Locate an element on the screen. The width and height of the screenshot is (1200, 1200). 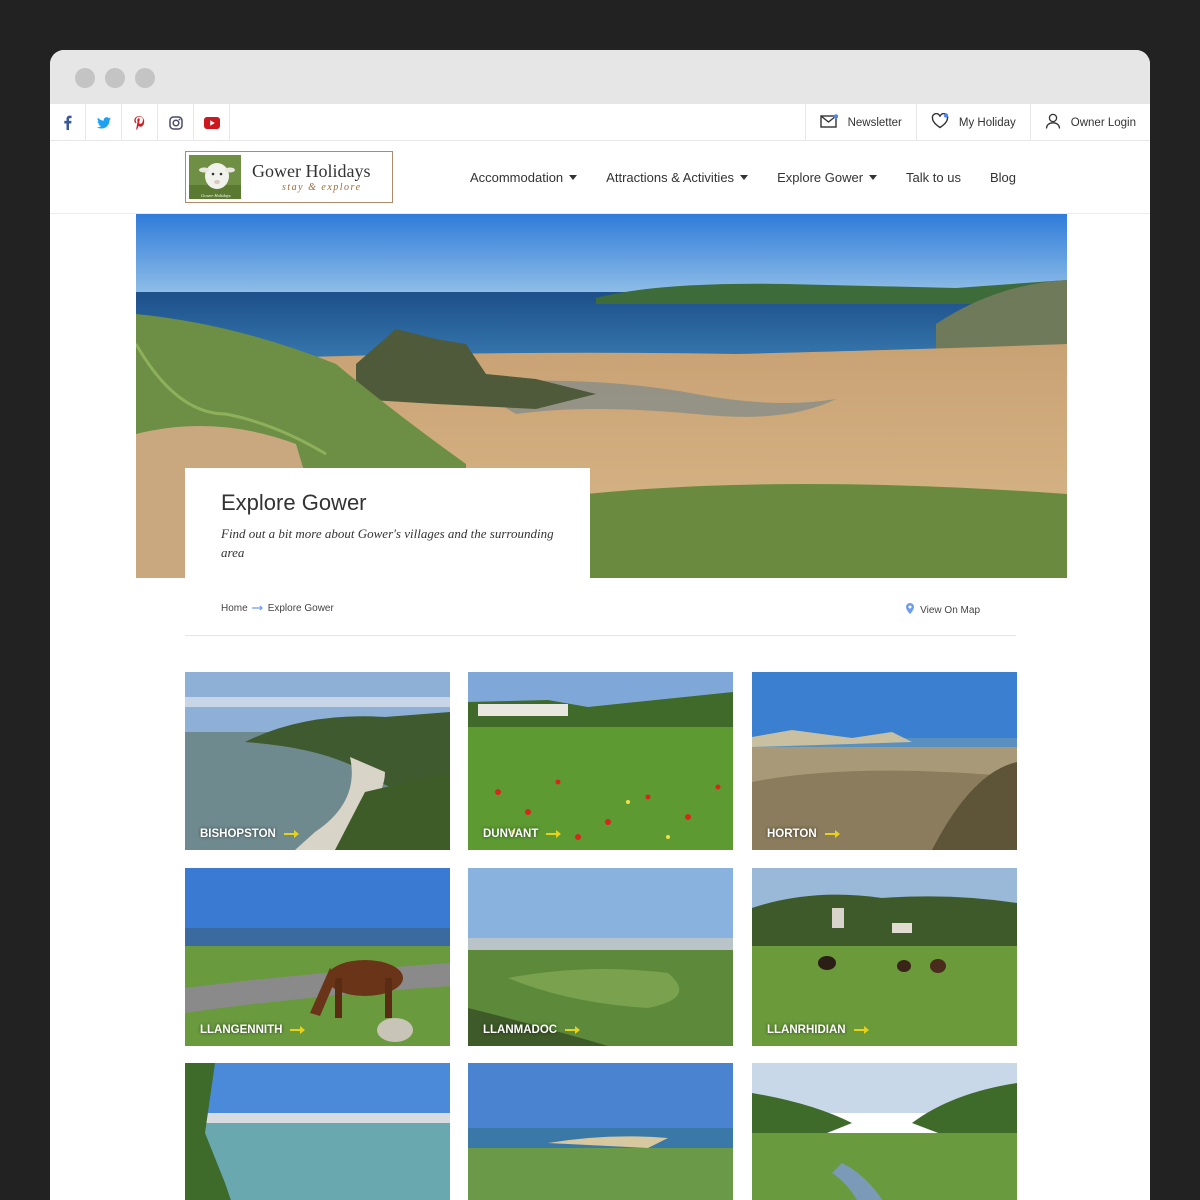
breadcrumb-home: Home is located at coordinates (234, 608).